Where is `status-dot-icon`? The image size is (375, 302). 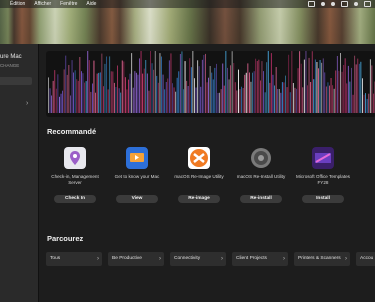 status-dot-icon is located at coordinates (323, 4).